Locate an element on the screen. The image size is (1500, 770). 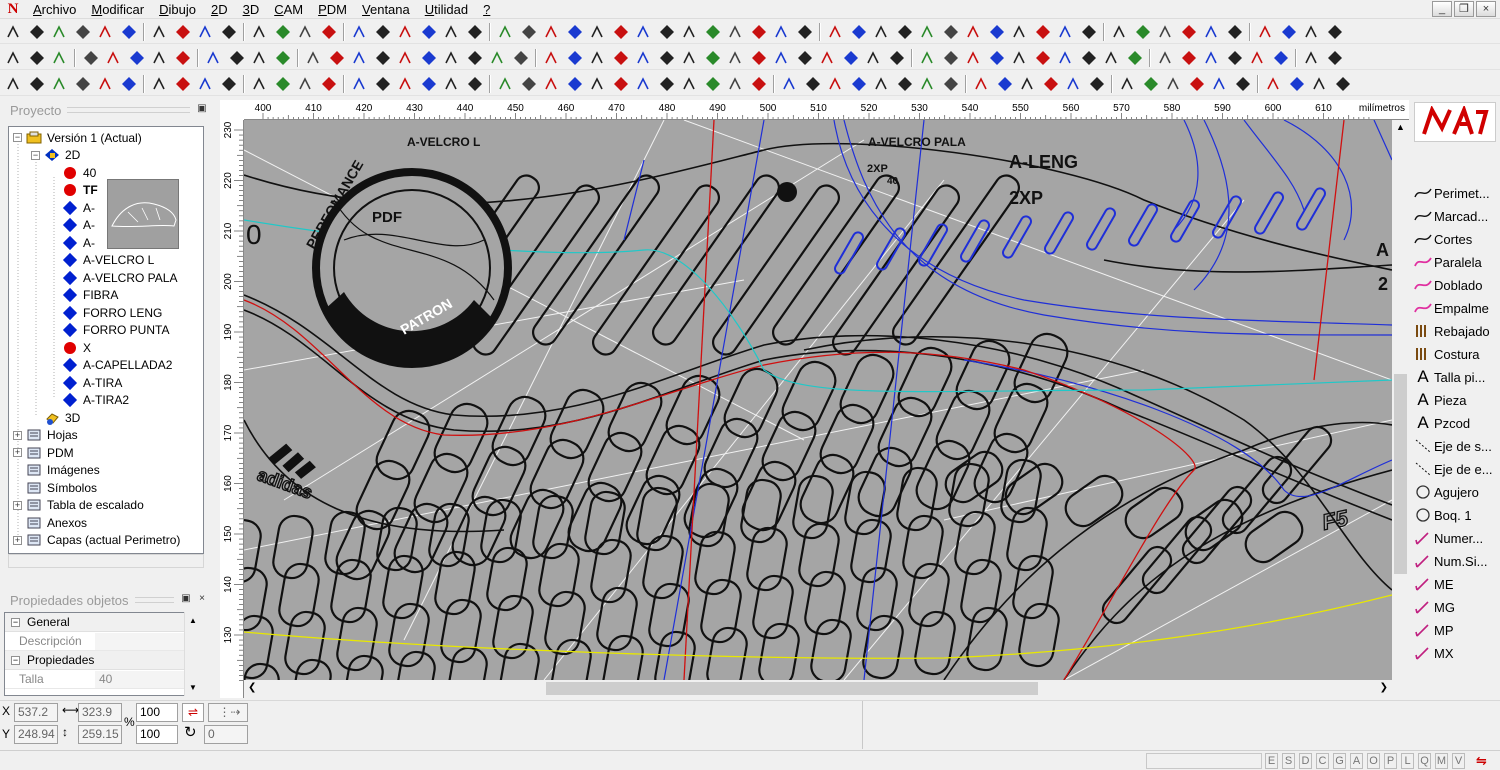
tree-item: − 2D is located at coordinates (55, 156).